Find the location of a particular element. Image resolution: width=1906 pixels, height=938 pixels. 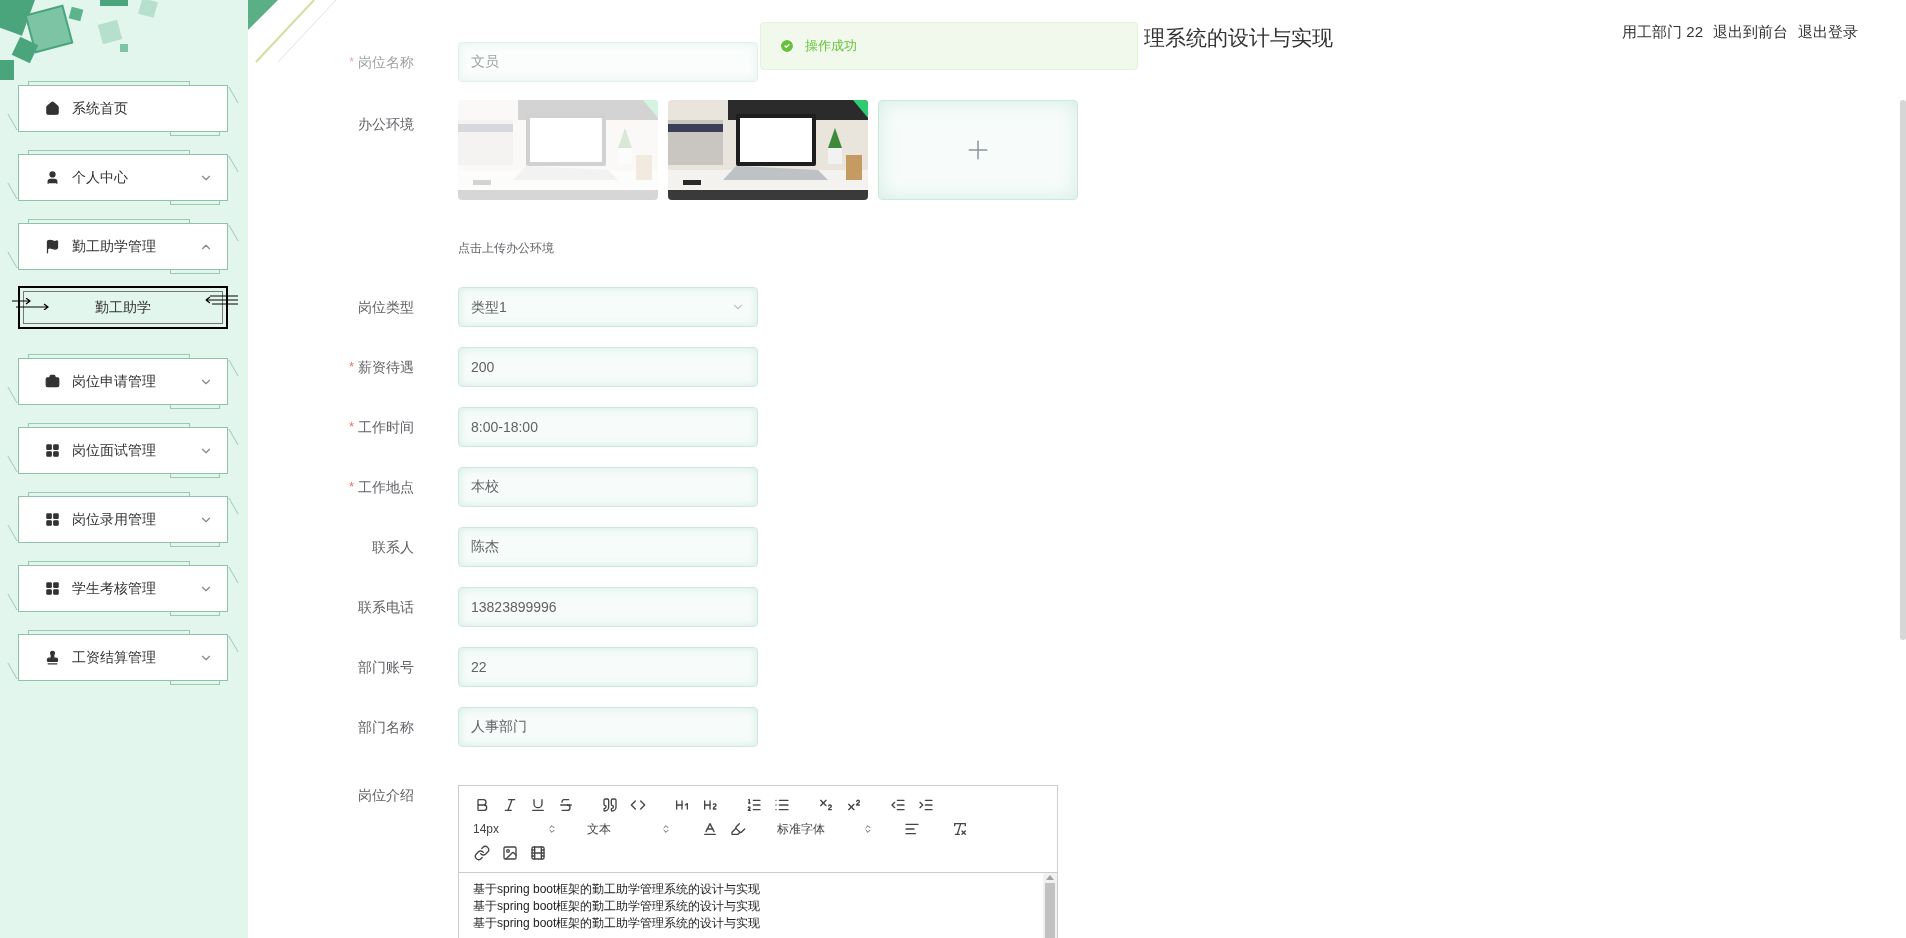

sidebar-item: 岗位申请管理 is located at coordinates (123, 381).